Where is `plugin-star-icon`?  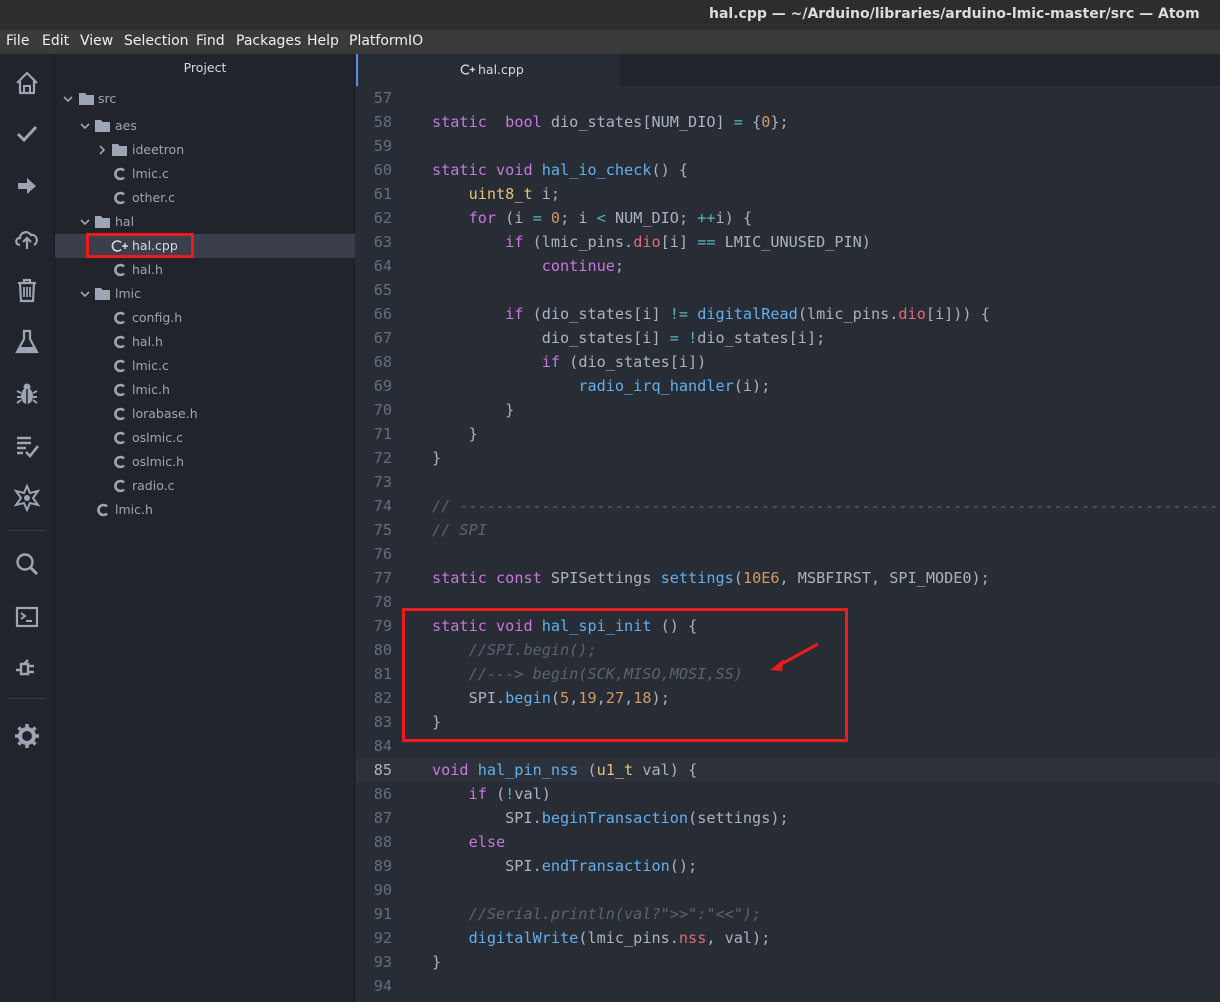
plugin-star-icon is located at coordinates (27, 498).